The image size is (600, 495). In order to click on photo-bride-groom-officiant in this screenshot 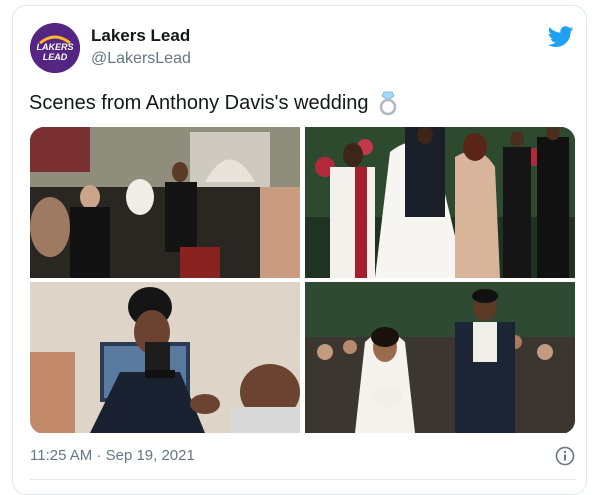, I will do `click(440, 202)`.